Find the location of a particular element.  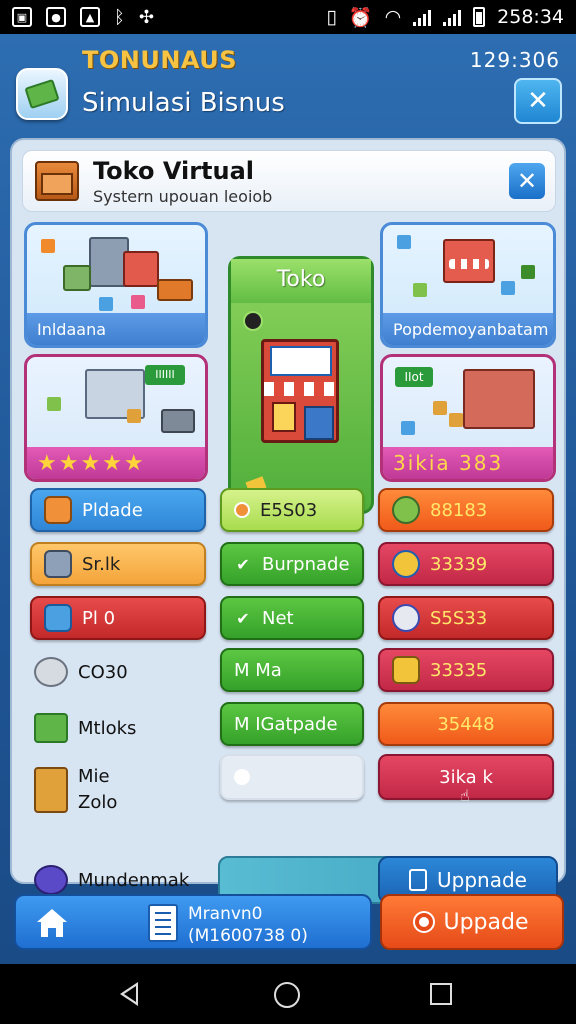

bottom-upgrade-label: Uppade is located at coordinates (486, 922).